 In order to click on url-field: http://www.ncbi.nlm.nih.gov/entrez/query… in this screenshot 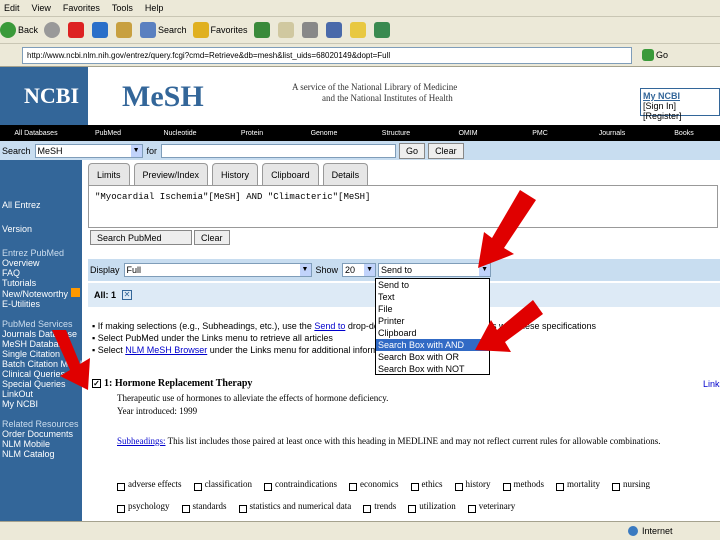, I will do `click(327, 55)`.